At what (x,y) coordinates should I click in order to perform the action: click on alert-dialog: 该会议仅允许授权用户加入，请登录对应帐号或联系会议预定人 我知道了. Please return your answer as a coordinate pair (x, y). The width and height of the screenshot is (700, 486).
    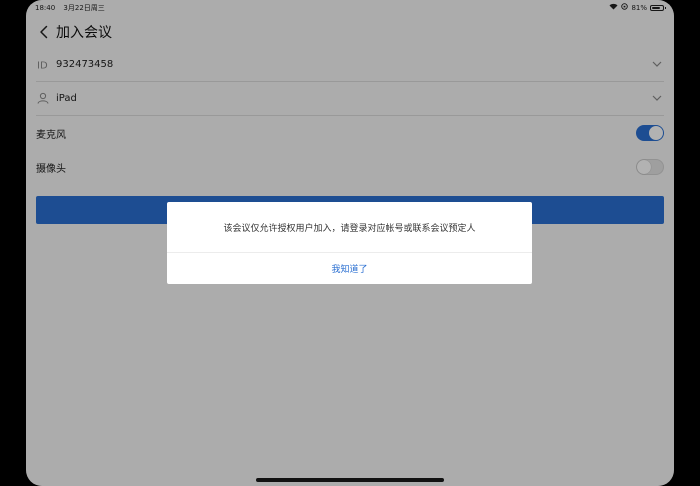
    Looking at the image, I should click on (349, 243).